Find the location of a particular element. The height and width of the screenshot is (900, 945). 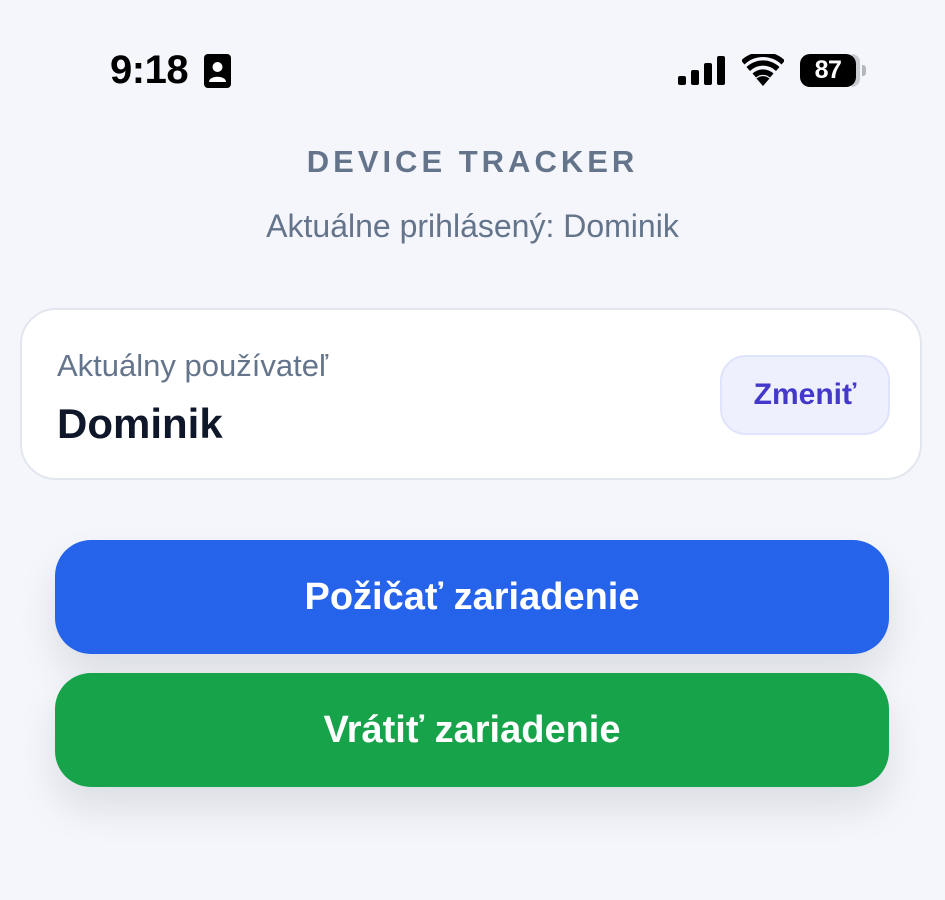

current-user-label: Aktuálny používateľ is located at coordinates (192, 365).